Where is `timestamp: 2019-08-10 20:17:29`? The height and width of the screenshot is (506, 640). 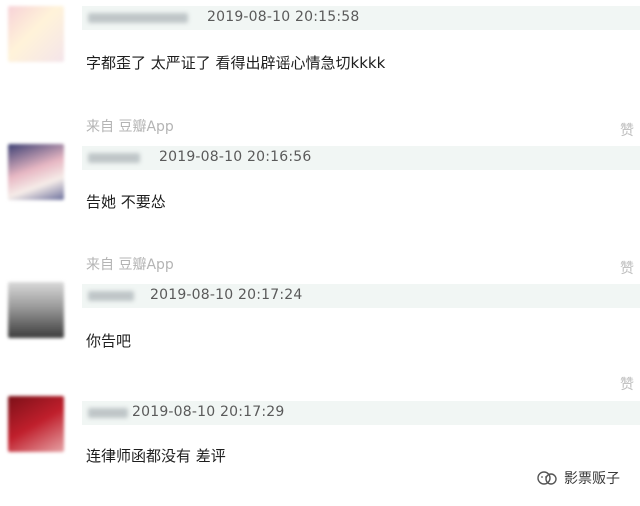
timestamp: 2019-08-10 20:17:29 is located at coordinates (208, 412).